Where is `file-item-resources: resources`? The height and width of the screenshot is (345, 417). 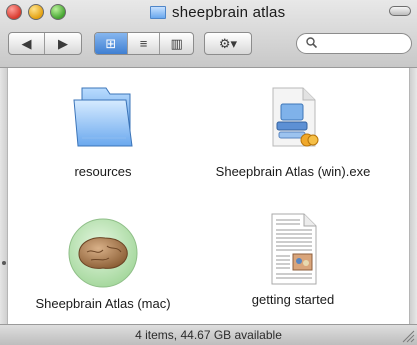 file-item-resources: resources is located at coordinates (103, 135).